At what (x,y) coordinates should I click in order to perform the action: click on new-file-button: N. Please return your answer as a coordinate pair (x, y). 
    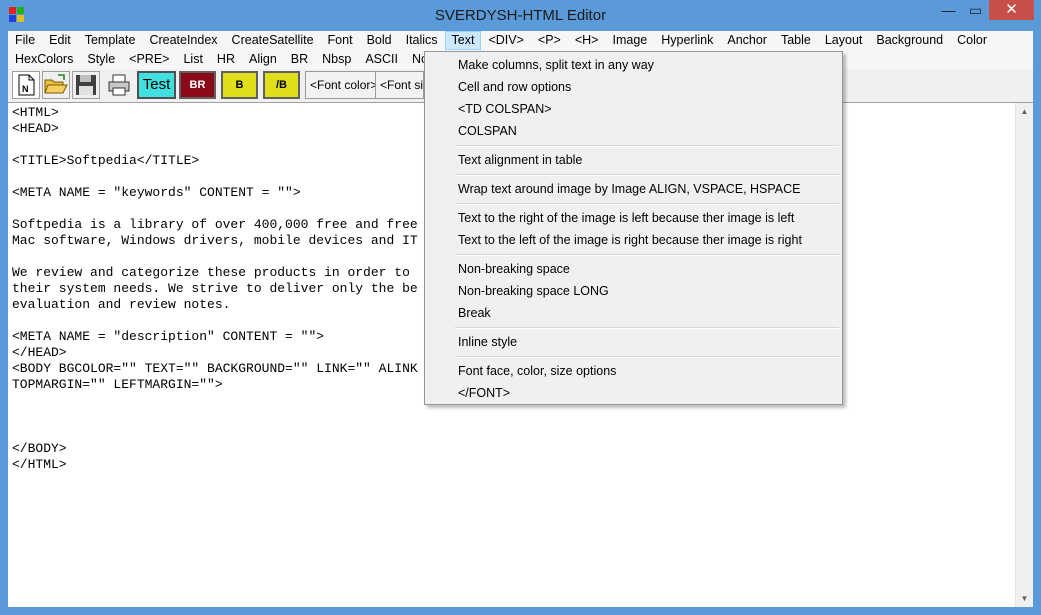
    Looking at the image, I should click on (26, 85).